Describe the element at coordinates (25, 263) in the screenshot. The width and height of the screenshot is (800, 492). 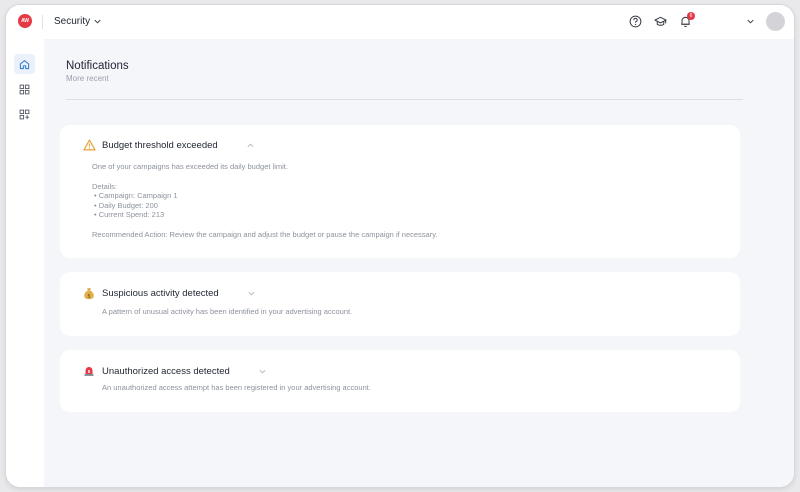
I see `sidebar` at that location.